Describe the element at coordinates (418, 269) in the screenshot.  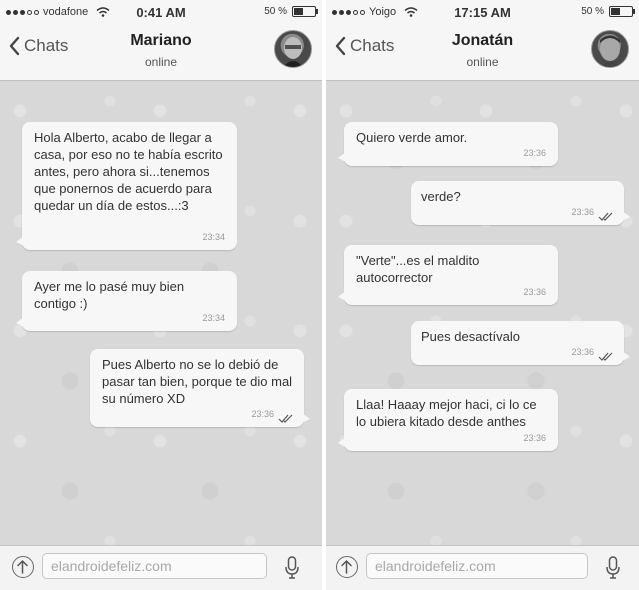
I see `message-text: "Verte"...es el maldito autocorrector` at that location.